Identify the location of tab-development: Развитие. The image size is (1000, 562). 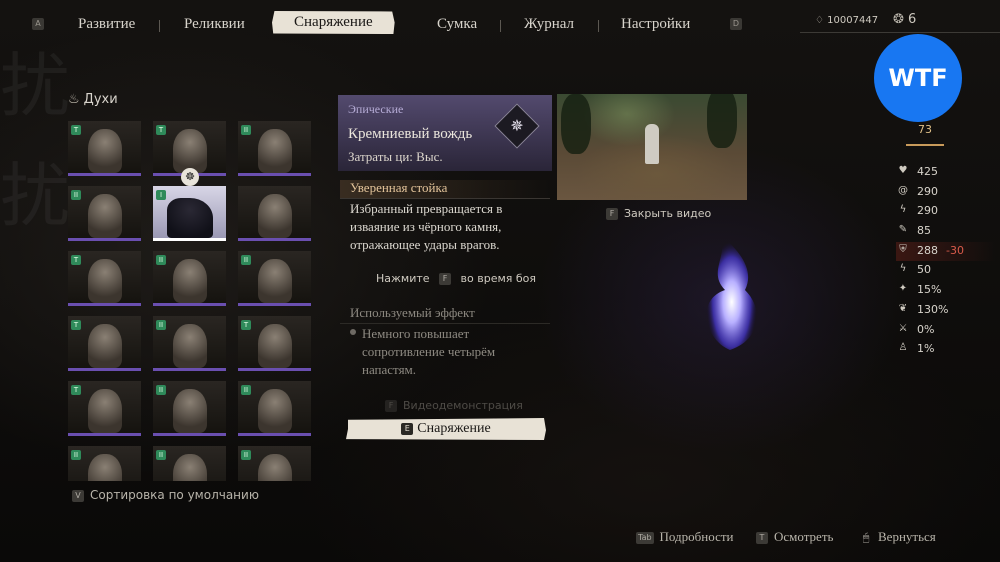
(106, 24).